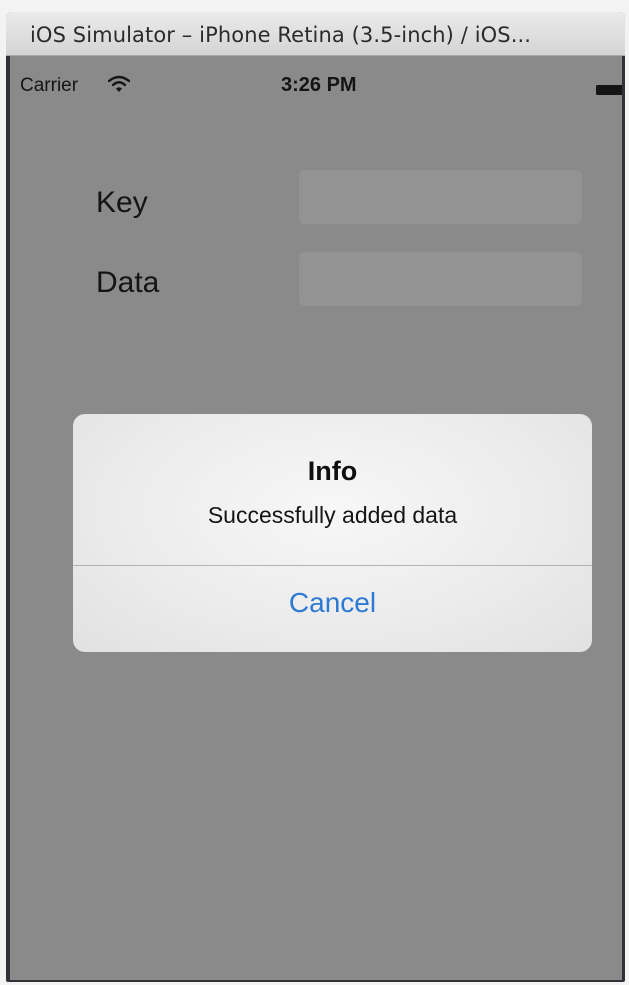 The width and height of the screenshot is (629, 985). What do you see at coordinates (332, 602) in the screenshot?
I see `cancel-button-label: Cancel` at bounding box center [332, 602].